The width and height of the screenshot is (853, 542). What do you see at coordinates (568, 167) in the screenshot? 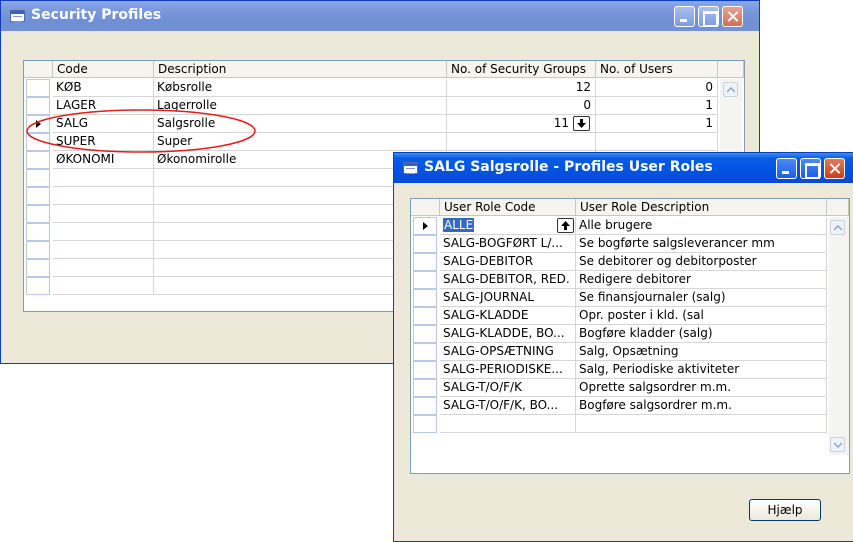
I see `window-title: SALG Salgsrolle - Profiles User Roles` at bounding box center [568, 167].